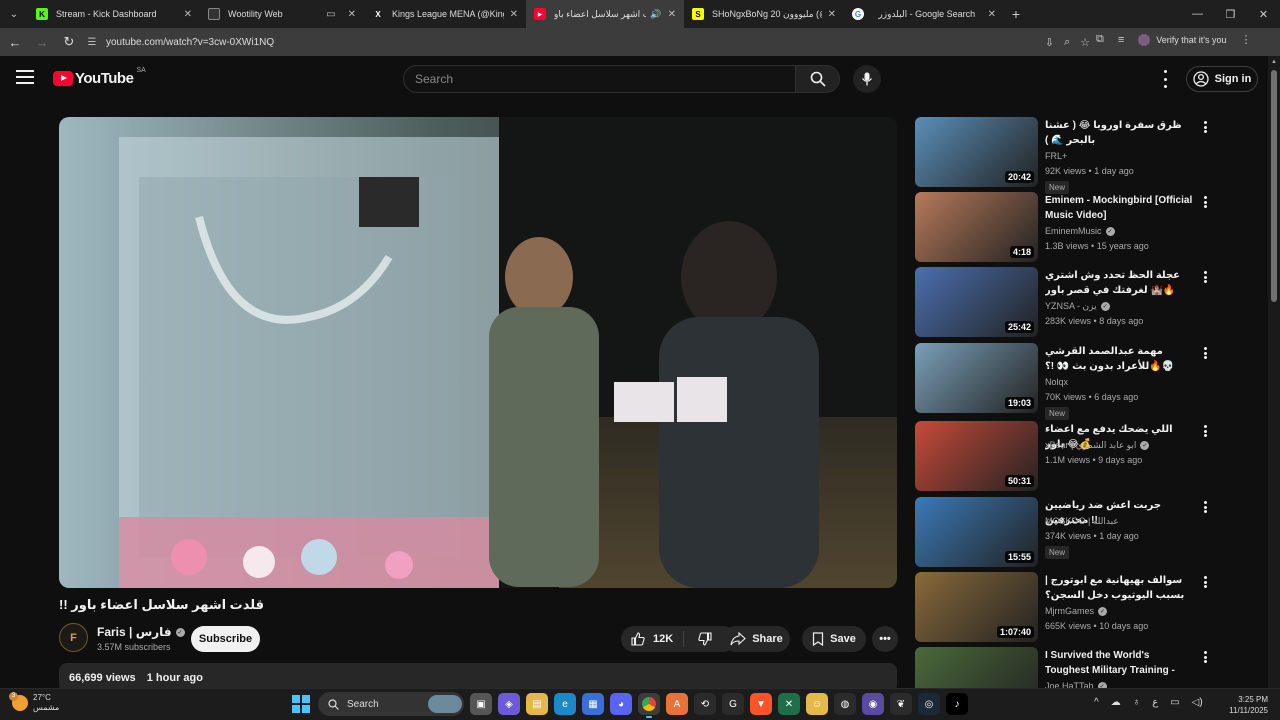 This screenshot has height=720, width=1280. I want to click on app-loop-icon: ⟲, so click(705, 704).